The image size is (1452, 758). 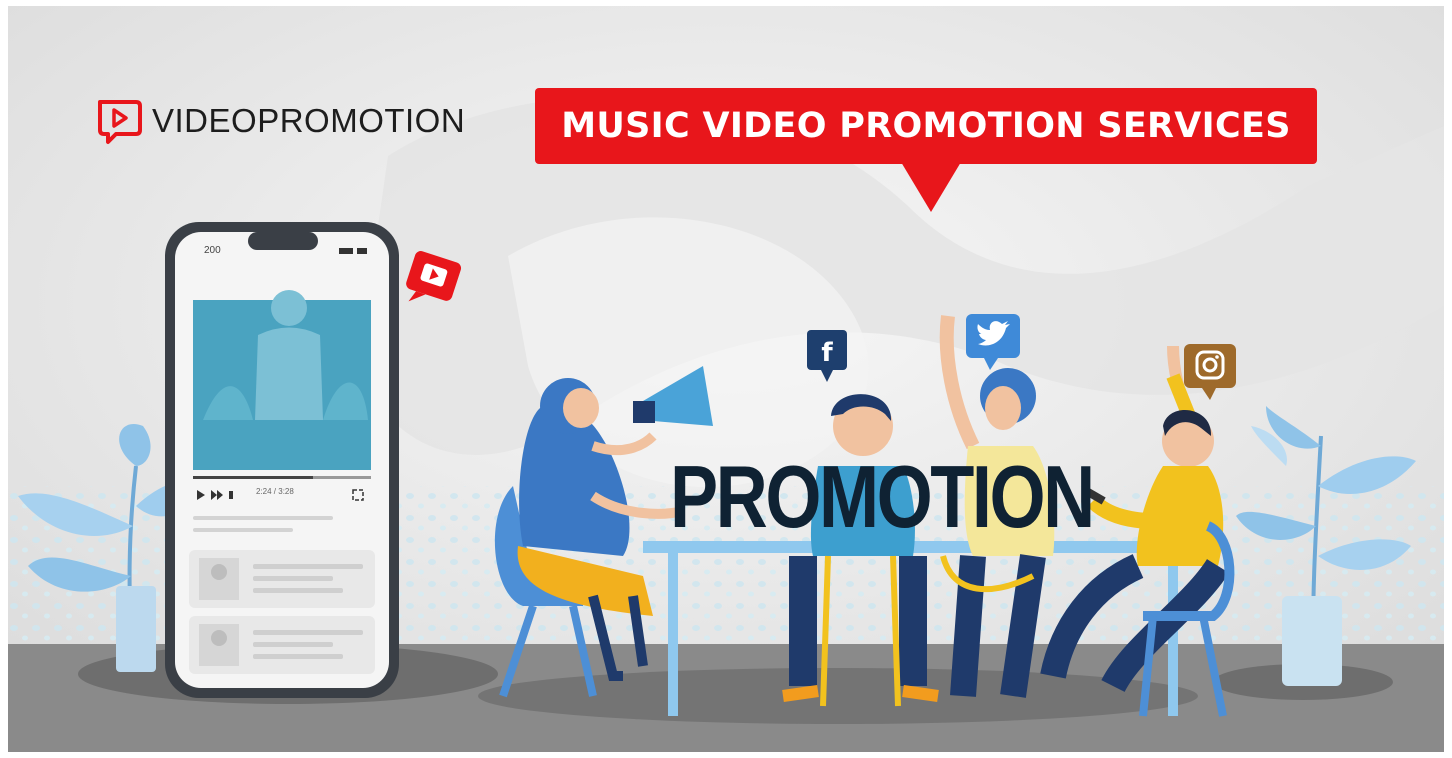 What do you see at coordinates (282, 460) in the screenshot?
I see `smartphone` at bounding box center [282, 460].